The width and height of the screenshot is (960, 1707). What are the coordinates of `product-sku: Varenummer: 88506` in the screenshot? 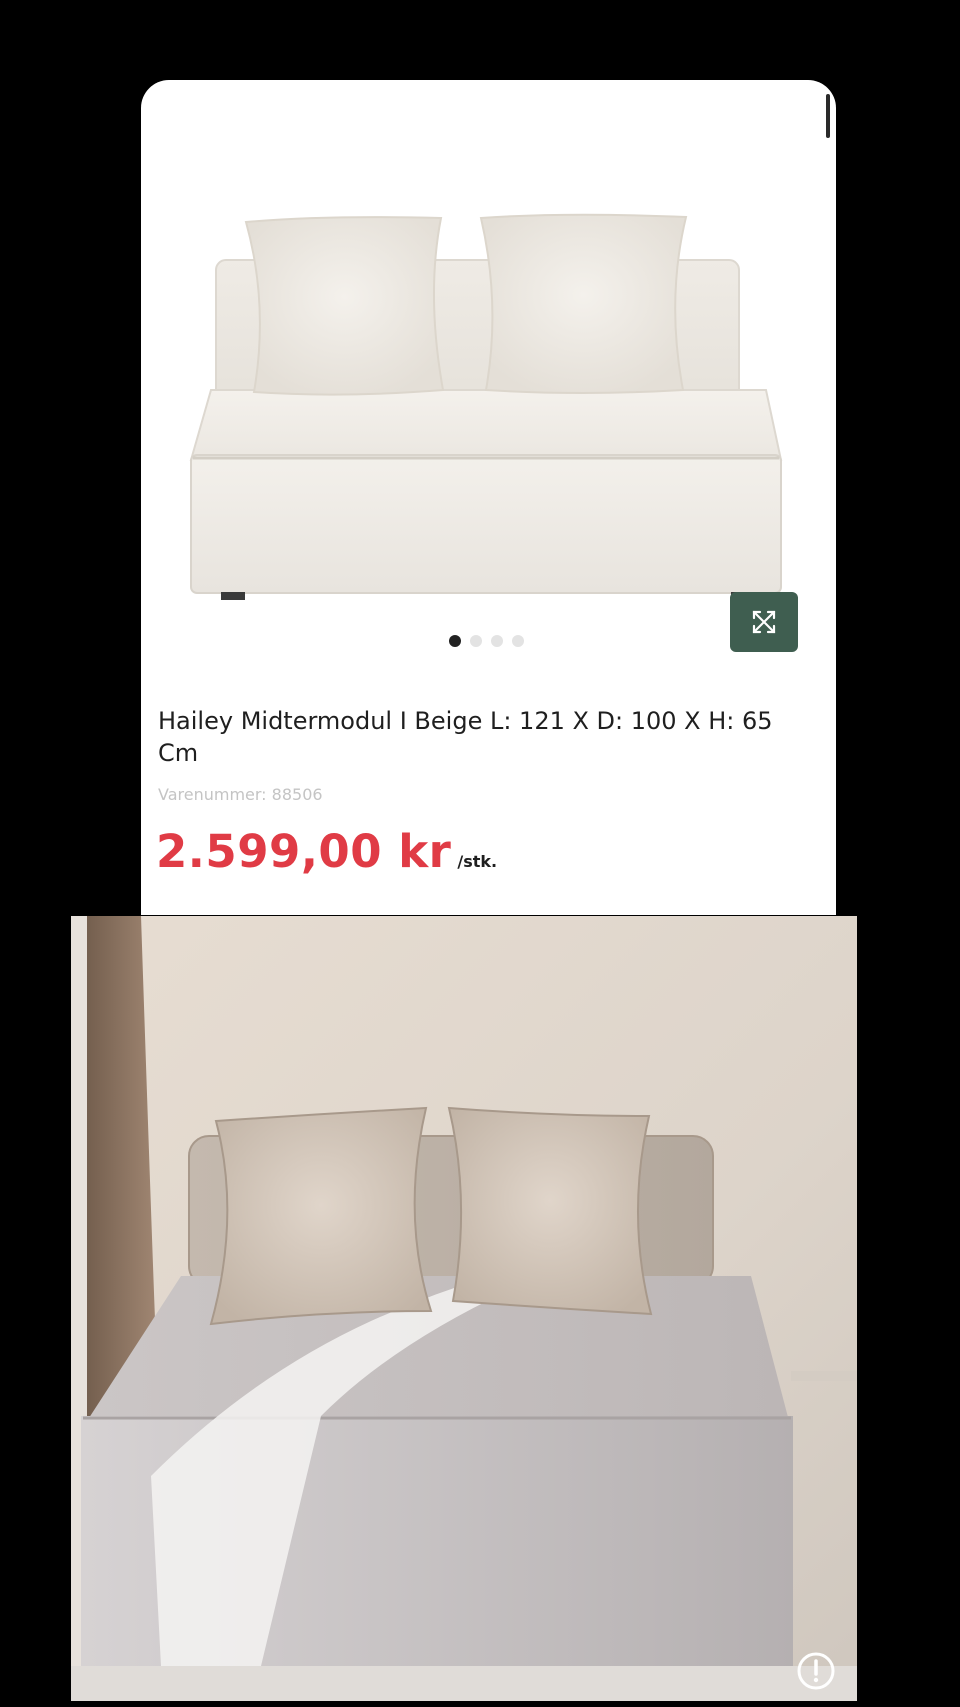 It's located at (240, 794).